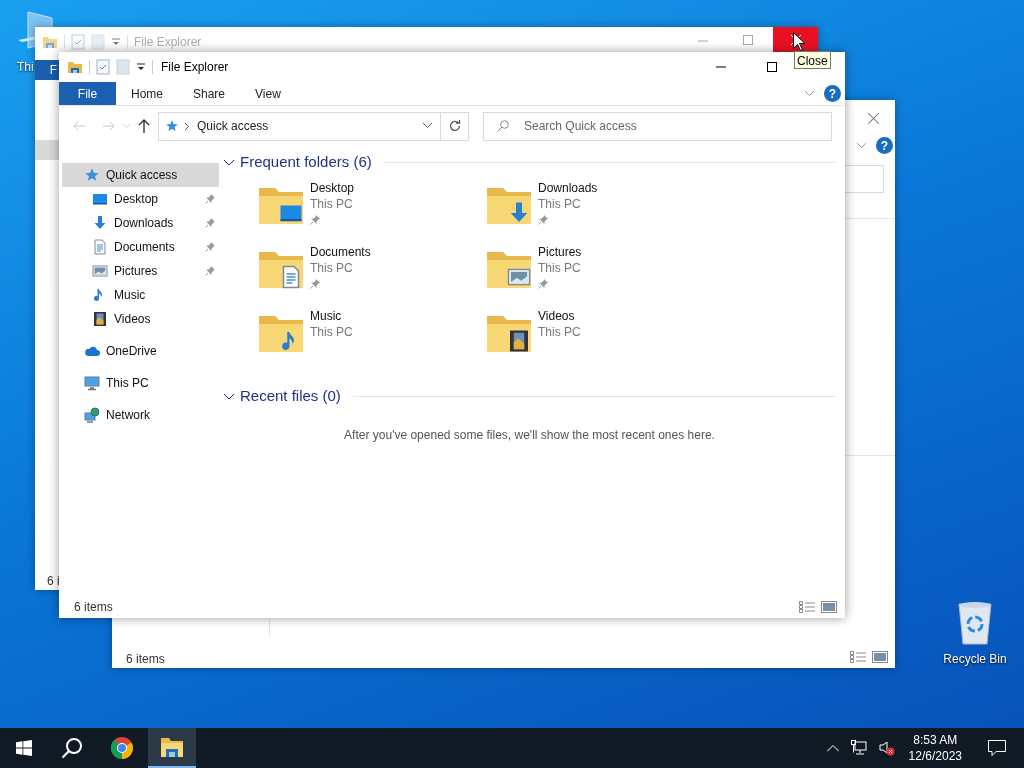 This screenshot has width=1024, height=768. Describe the element at coordinates (371, 212) in the screenshot. I see `folder-tile: Desktop This PC` at that location.